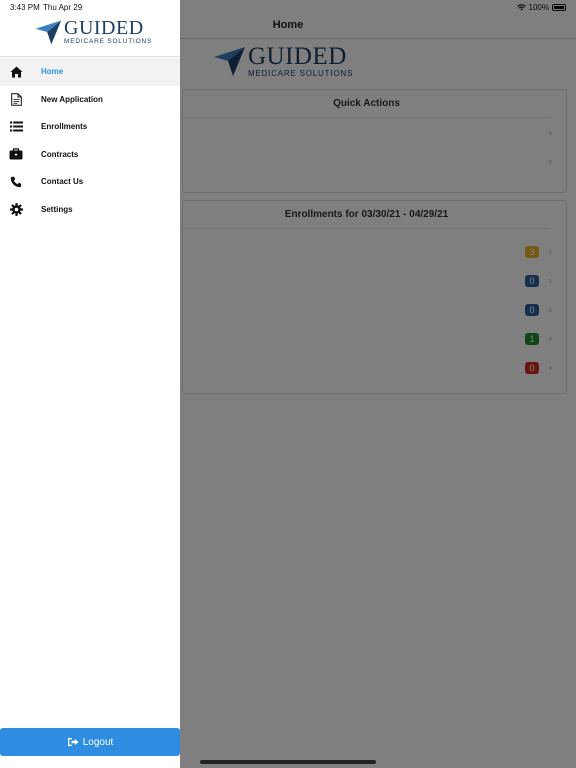  Describe the element at coordinates (57, 209) in the screenshot. I see `menu-label: Settings` at that location.